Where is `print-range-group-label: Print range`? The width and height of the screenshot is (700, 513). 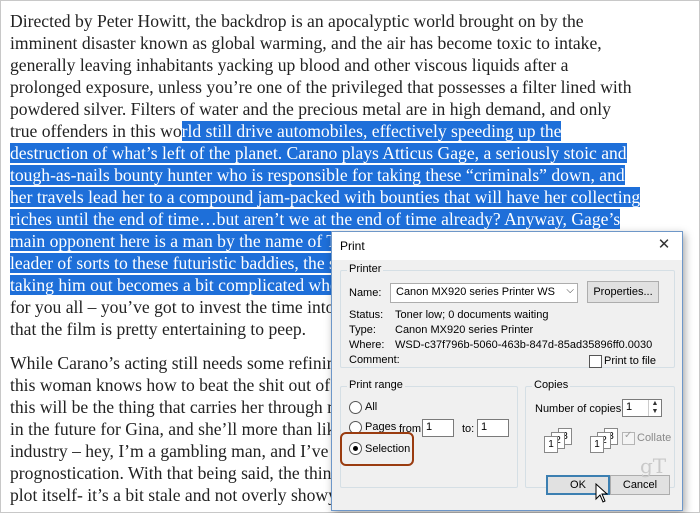 print-range-group-label: Print range is located at coordinates (376, 385).